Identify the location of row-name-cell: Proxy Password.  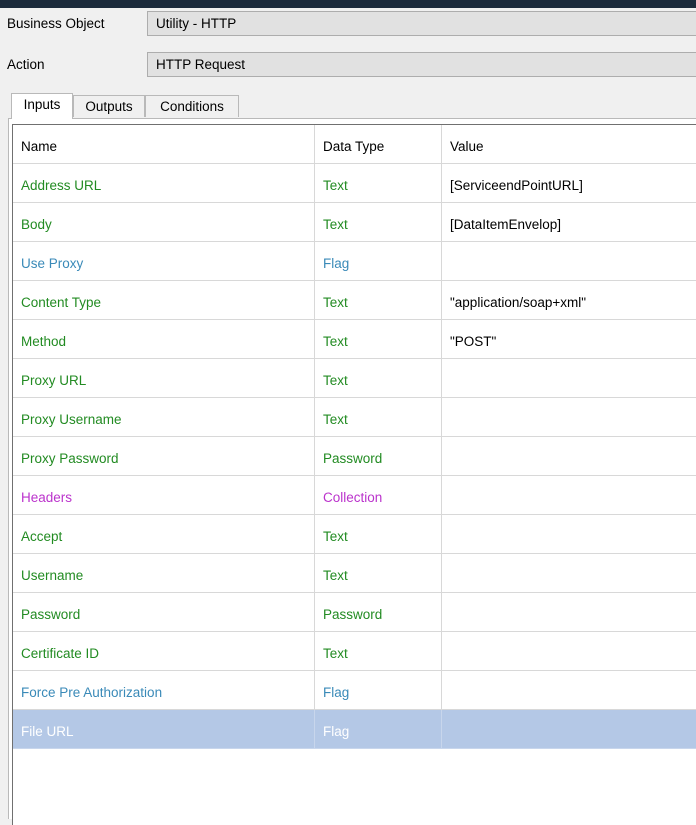
(164, 456).